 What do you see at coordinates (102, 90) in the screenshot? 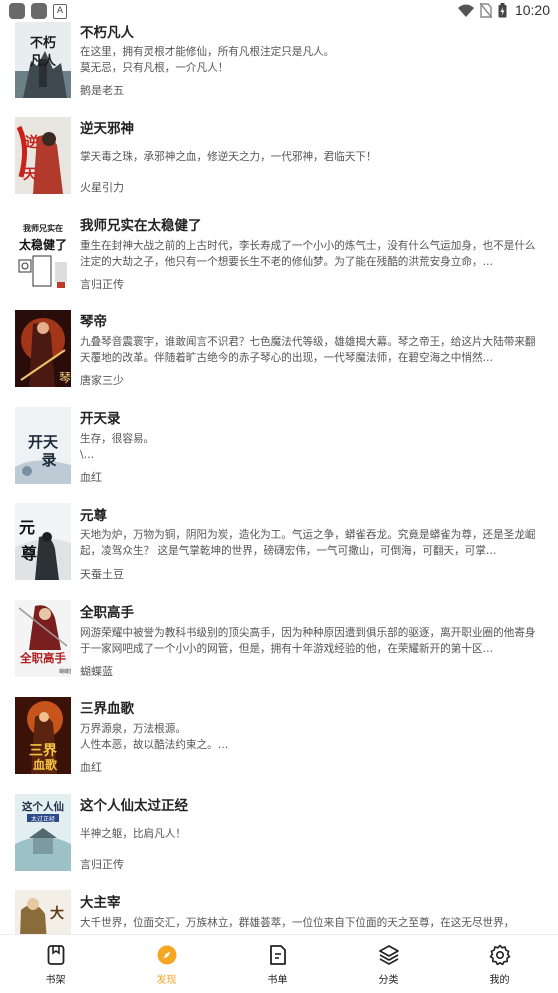
I see `book-author: 鹅是老五` at bounding box center [102, 90].